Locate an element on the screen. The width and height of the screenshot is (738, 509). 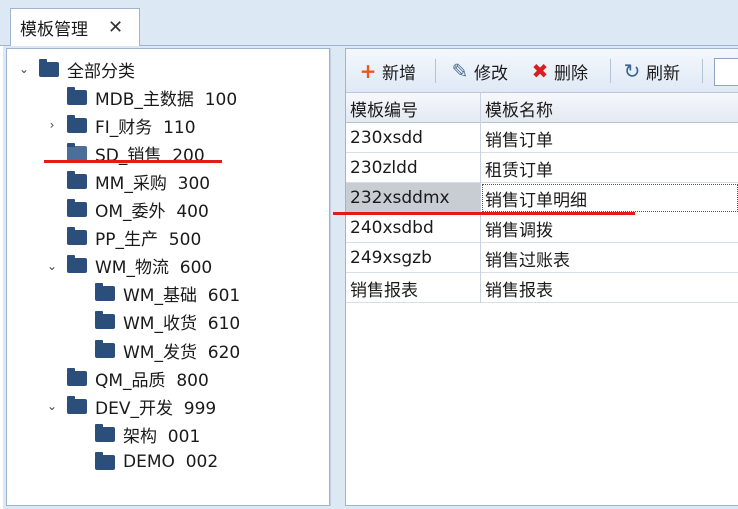
tree-node: MDB_主数据 100 is located at coordinates (141, 97).